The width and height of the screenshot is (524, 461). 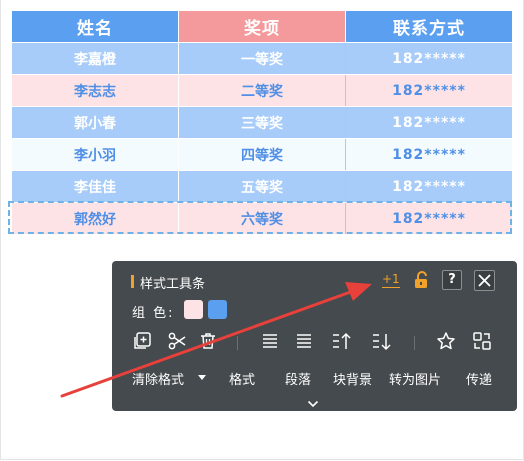 What do you see at coordinates (95, 186) in the screenshot?
I see `cell-name: 李佳佳` at bounding box center [95, 186].